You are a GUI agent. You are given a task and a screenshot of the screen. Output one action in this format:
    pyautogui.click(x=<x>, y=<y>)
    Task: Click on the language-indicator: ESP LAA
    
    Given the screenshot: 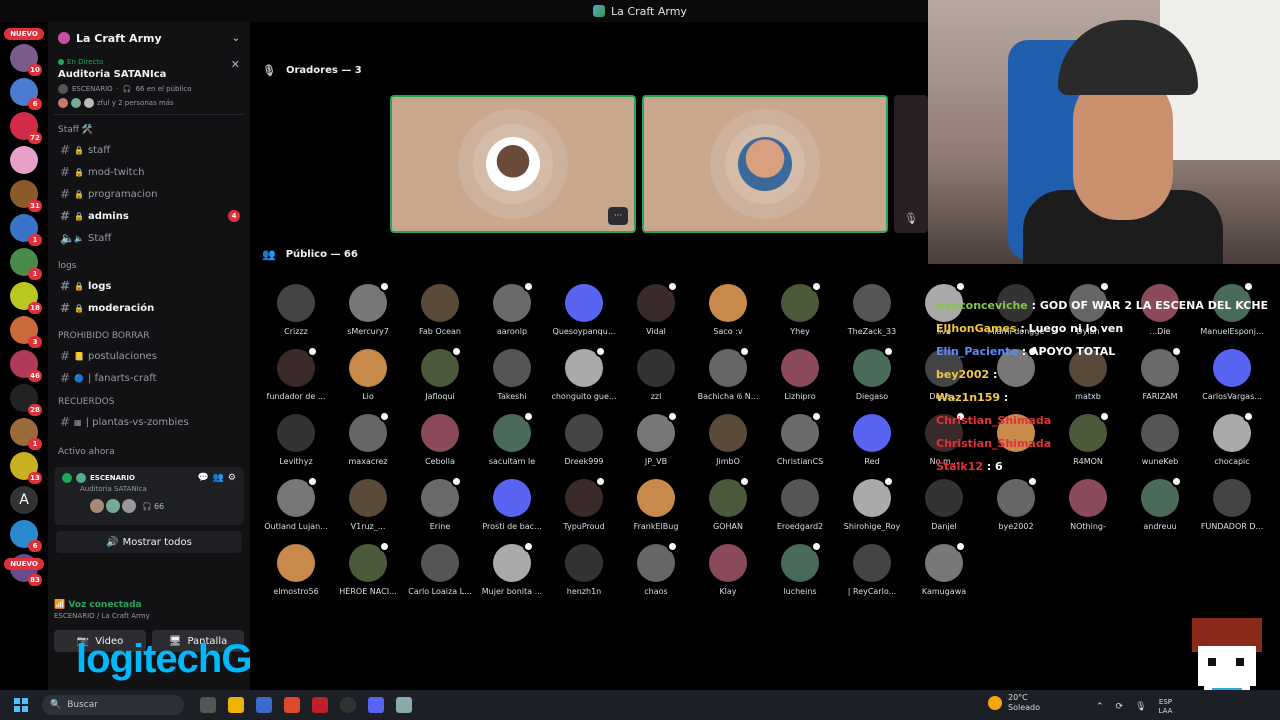 What is the action you would take?
    pyautogui.click(x=1166, y=707)
    